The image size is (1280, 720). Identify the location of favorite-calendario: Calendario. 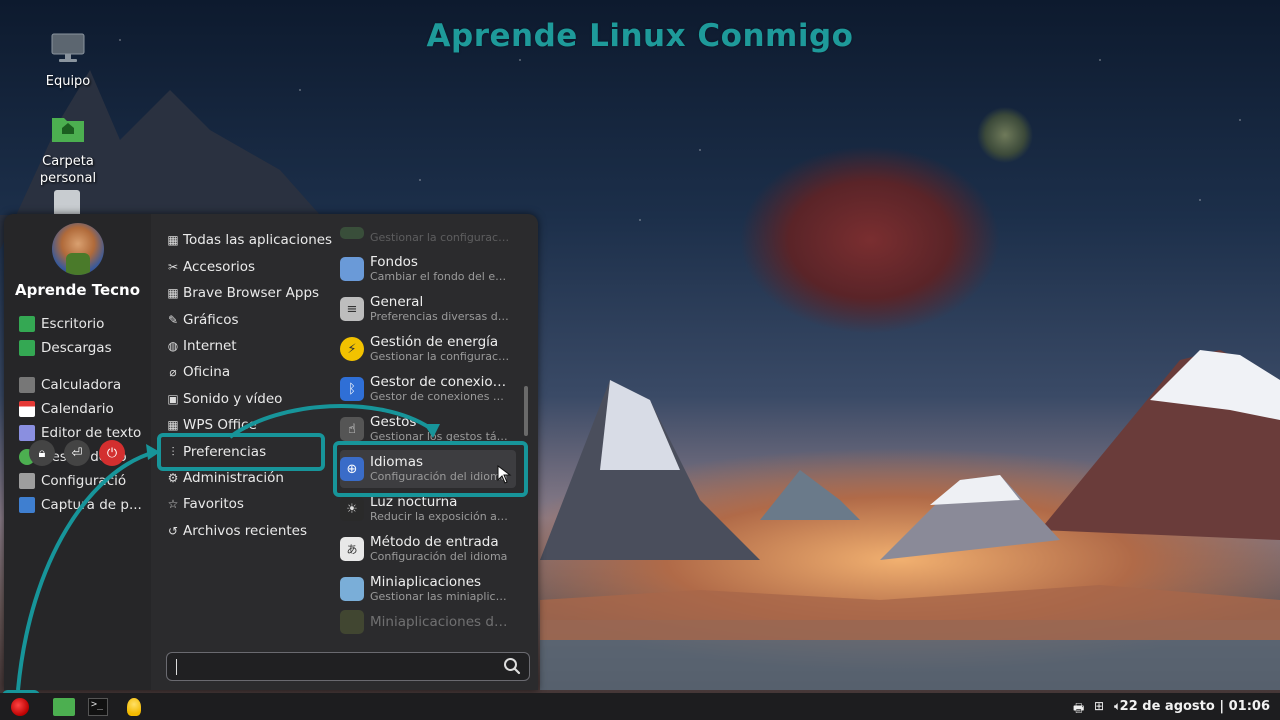
(81, 409).